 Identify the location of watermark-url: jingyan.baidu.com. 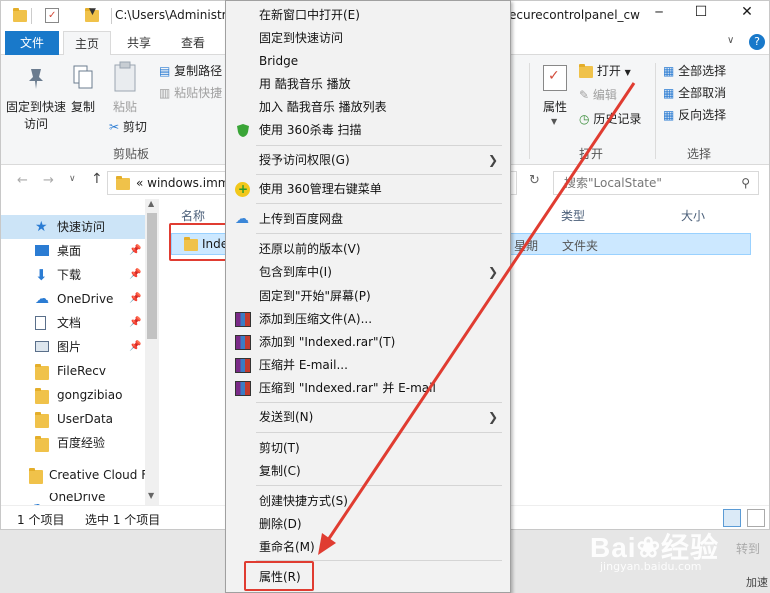
(651, 566).